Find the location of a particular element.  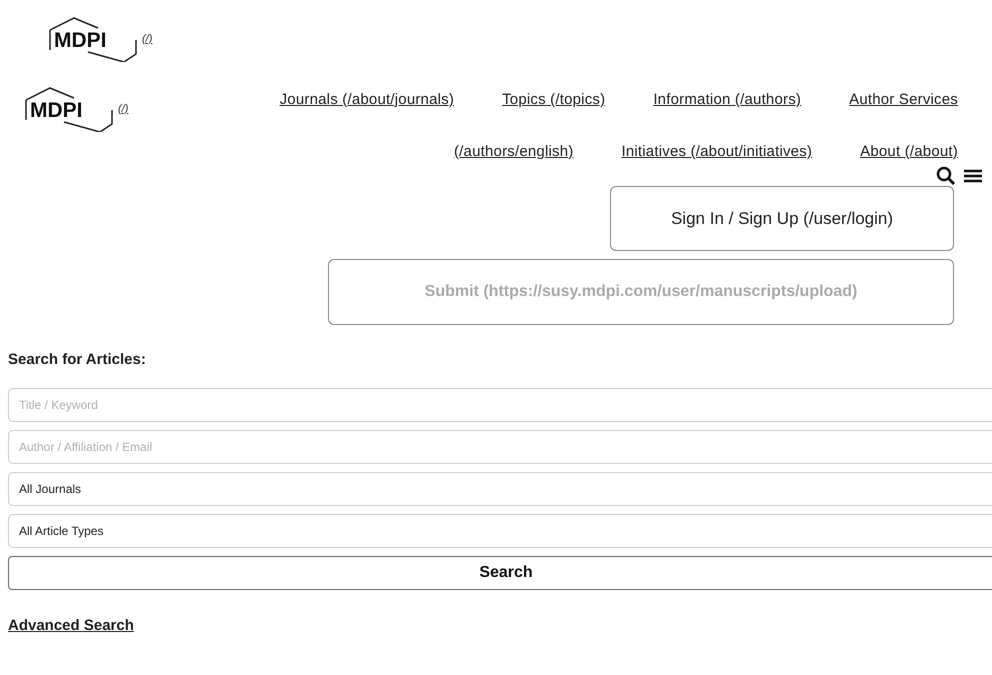

sign-in-button: Sign In / Sign Up (/user/login) is located at coordinates (782, 218).